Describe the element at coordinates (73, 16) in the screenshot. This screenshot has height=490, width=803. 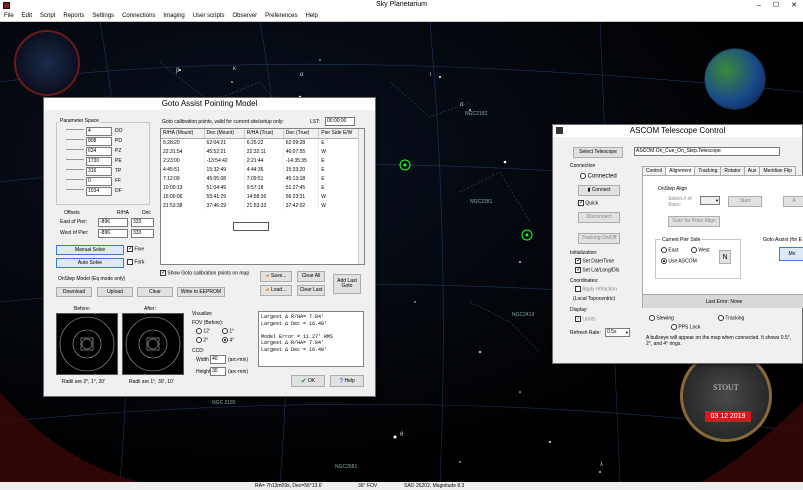
I see `menu-reports: Reports` at that location.